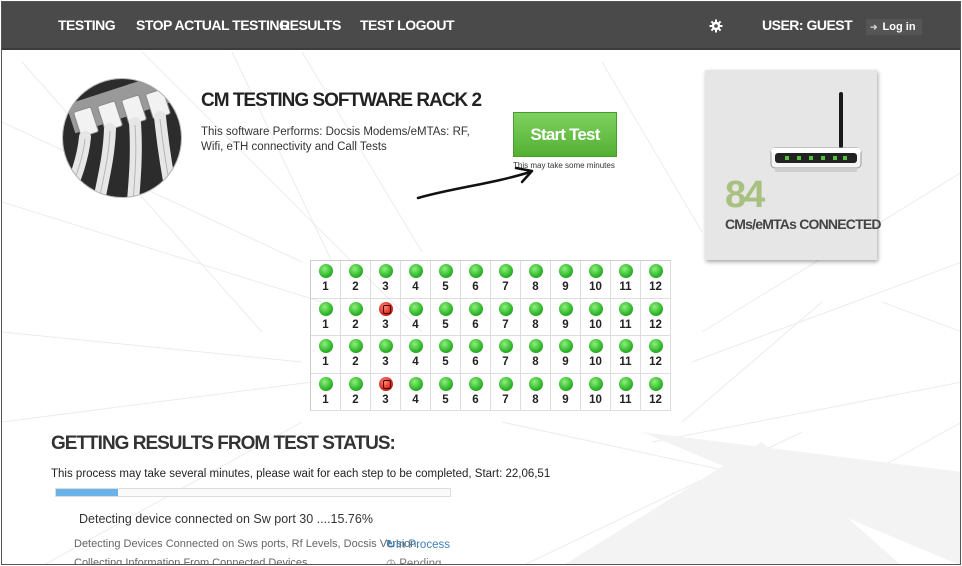 This screenshot has height=566, width=962. Describe the element at coordinates (565, 362) in the screenshot. I see `port-number: 9` at that location.